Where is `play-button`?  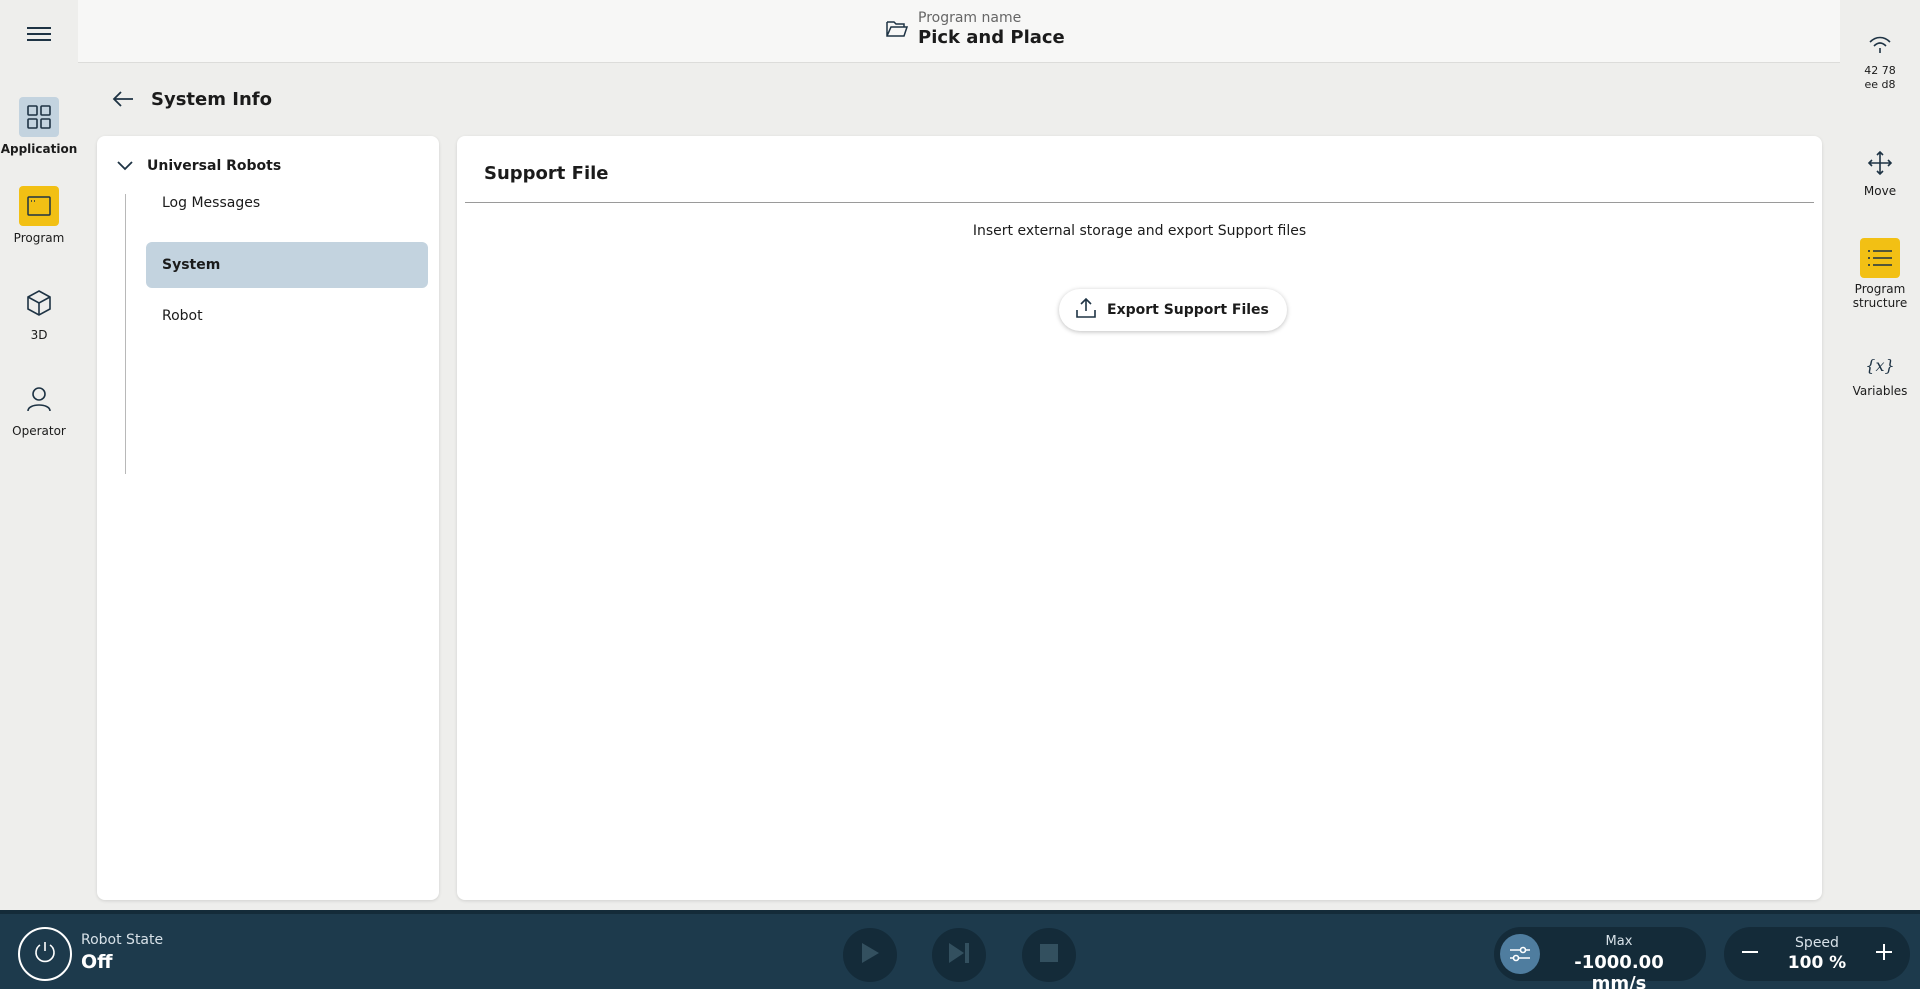 play-button is located at coordinates (870, 955).